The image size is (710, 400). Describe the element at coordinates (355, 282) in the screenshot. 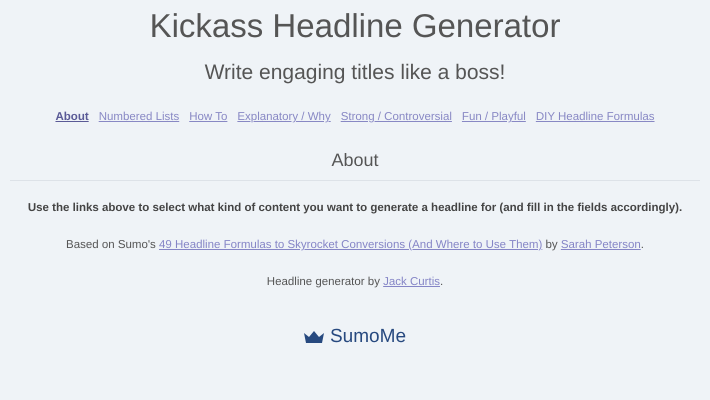

I see `paragraph: Headline generator by Jack Curtis.` at that location.